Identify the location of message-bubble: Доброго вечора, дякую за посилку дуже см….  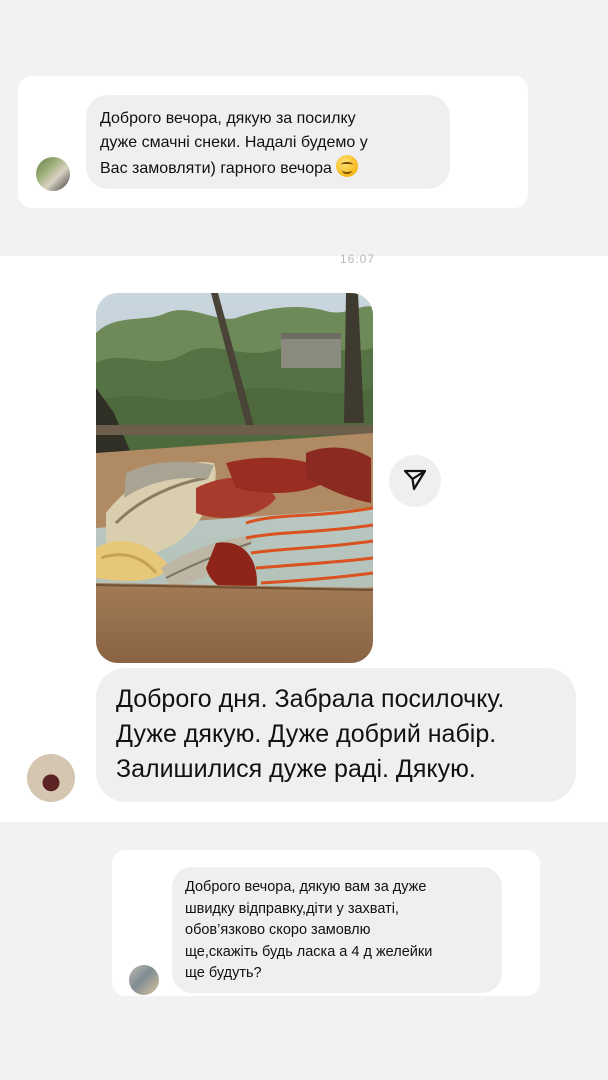
(268, 142).